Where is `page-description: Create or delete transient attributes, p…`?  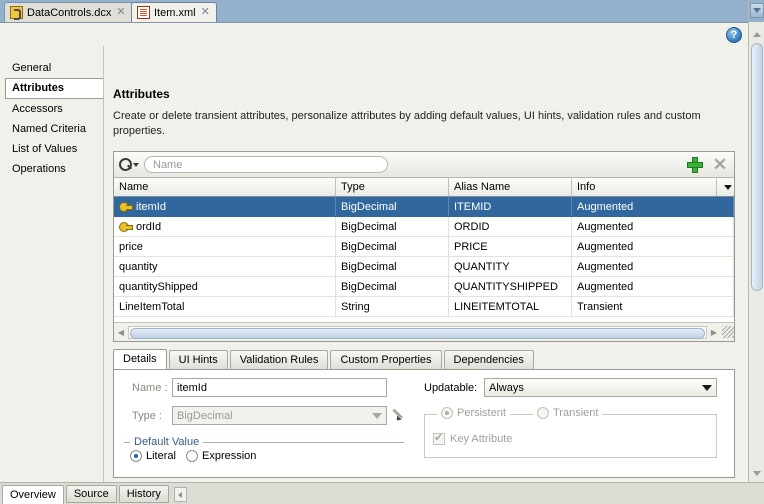 page-description: Create or delete transient attributes, p… is located at coordinates (407, 123).